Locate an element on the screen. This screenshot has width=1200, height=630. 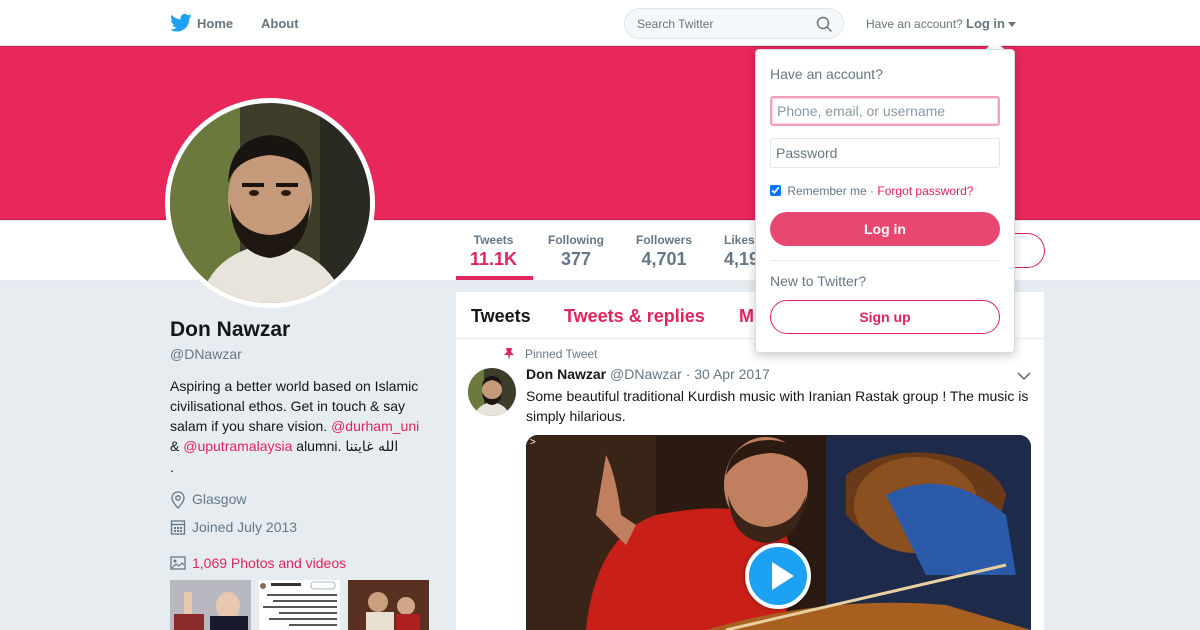
signup-button: Sign up is located at coordinates (885, 317).